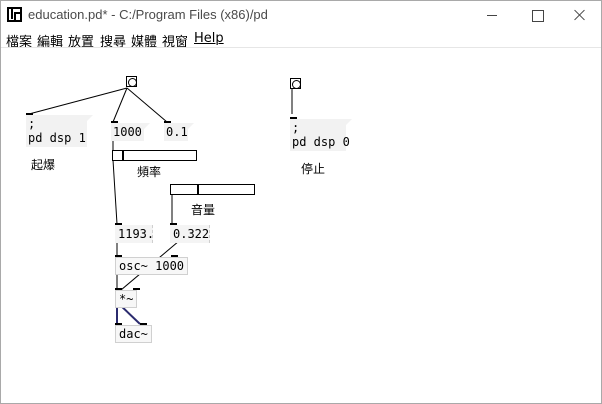 This screenshot has height=404, width=602. Describe the element at coordinates (301, 40) in the screenshot. I see `menu-bar: 檔案 編輯 放置 搜尋 媒體 視窗 Help` at that location.